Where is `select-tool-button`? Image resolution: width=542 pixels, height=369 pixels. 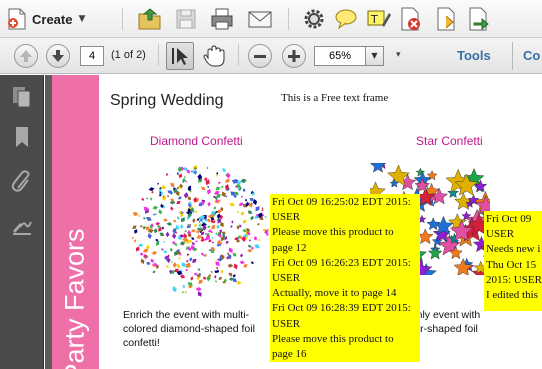
select-tool-button is located at coordinates (180, 56).